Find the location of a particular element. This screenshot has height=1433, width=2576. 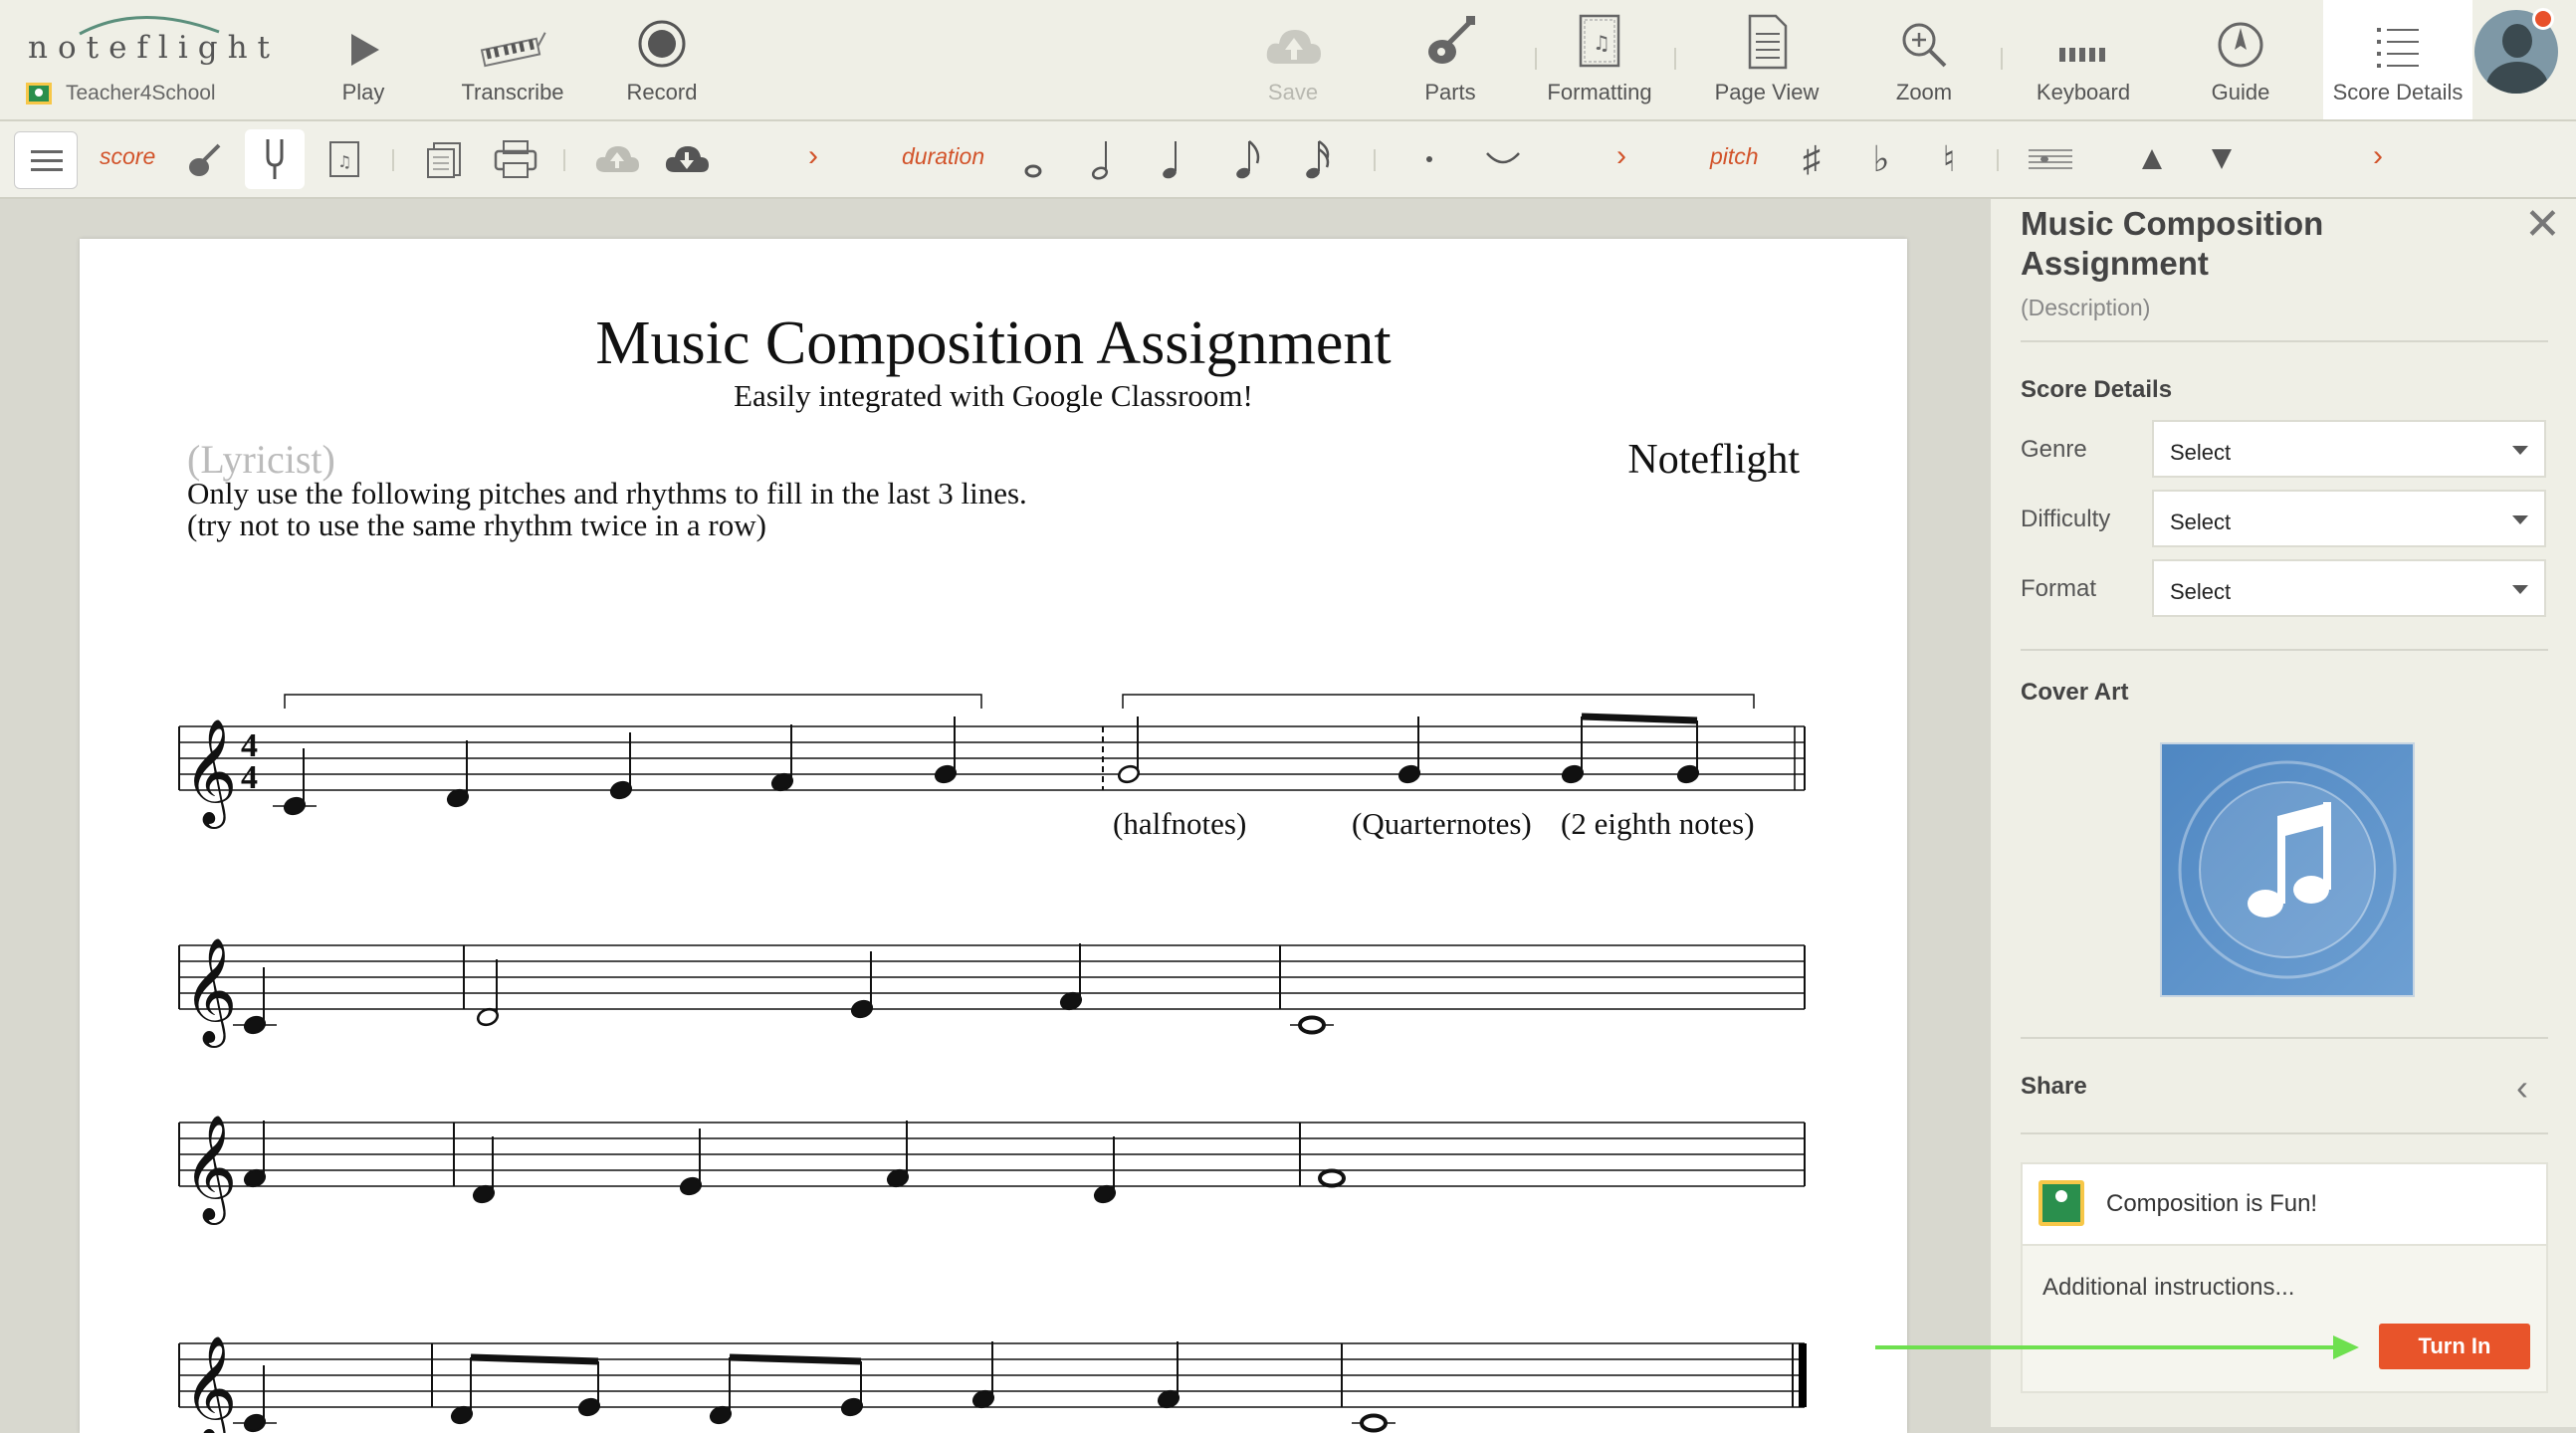

tuning-fork-icon is located at coordinates (275, 159).